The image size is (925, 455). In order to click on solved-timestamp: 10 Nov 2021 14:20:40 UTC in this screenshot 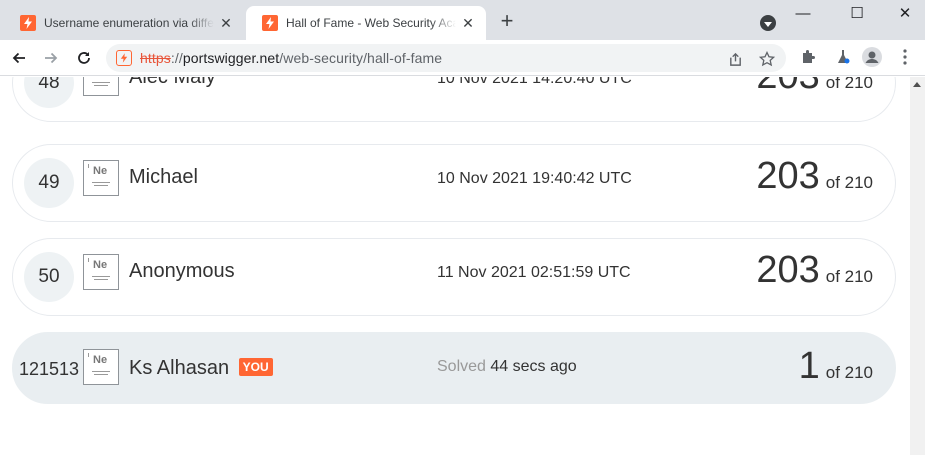, I will do `click(534, 82)`.